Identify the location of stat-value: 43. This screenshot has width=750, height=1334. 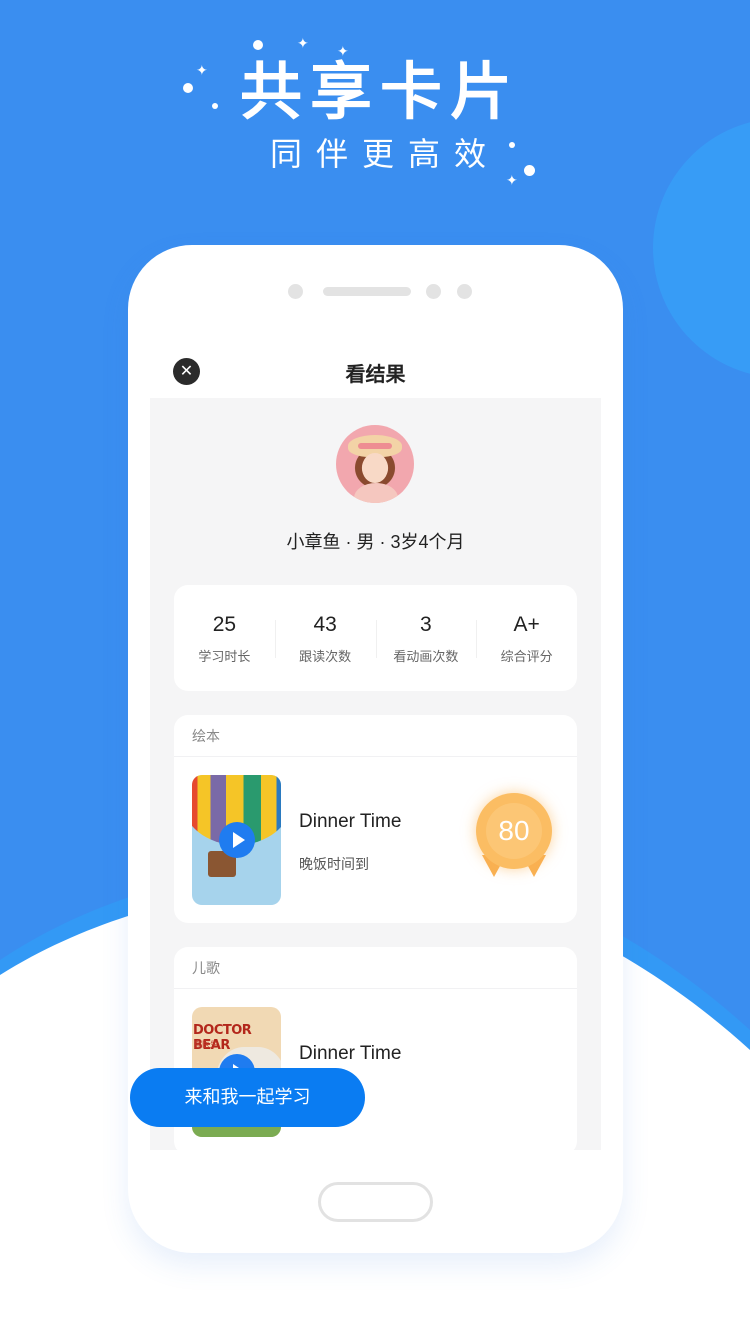
(325, 624).